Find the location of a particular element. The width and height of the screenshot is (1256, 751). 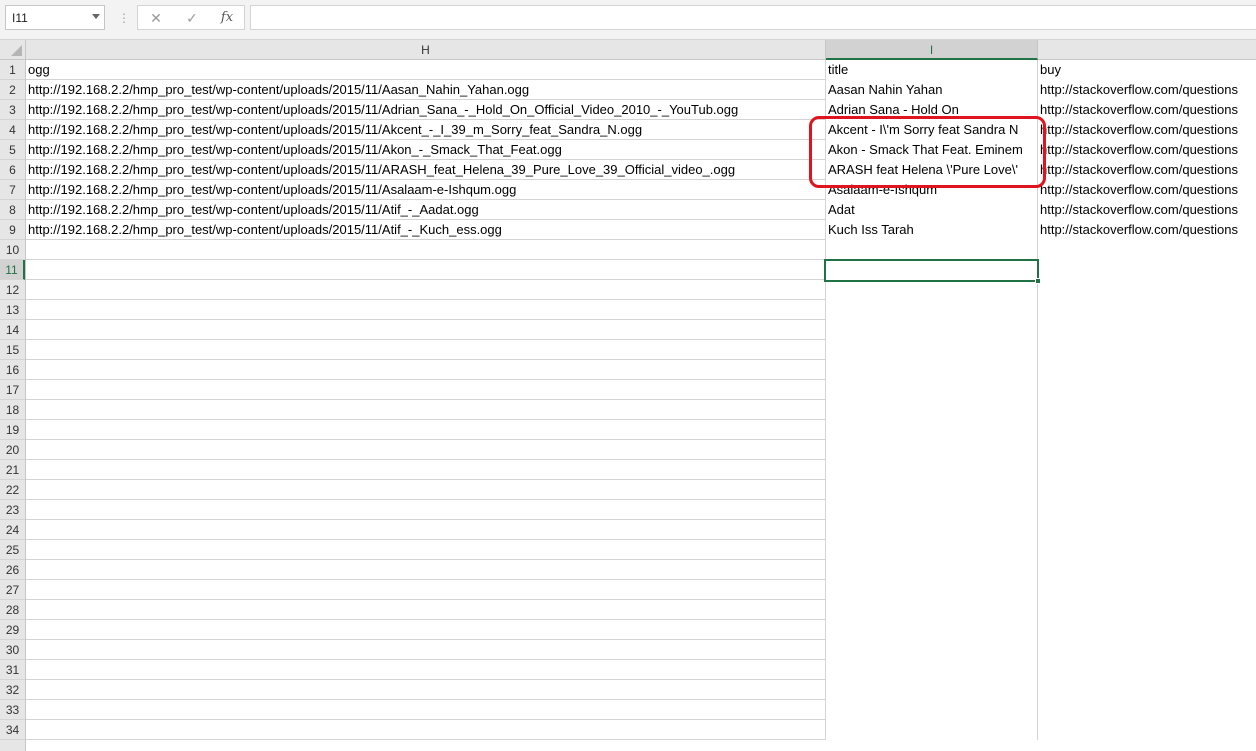

cell-i: Adat is located at coordinates (932, 210).